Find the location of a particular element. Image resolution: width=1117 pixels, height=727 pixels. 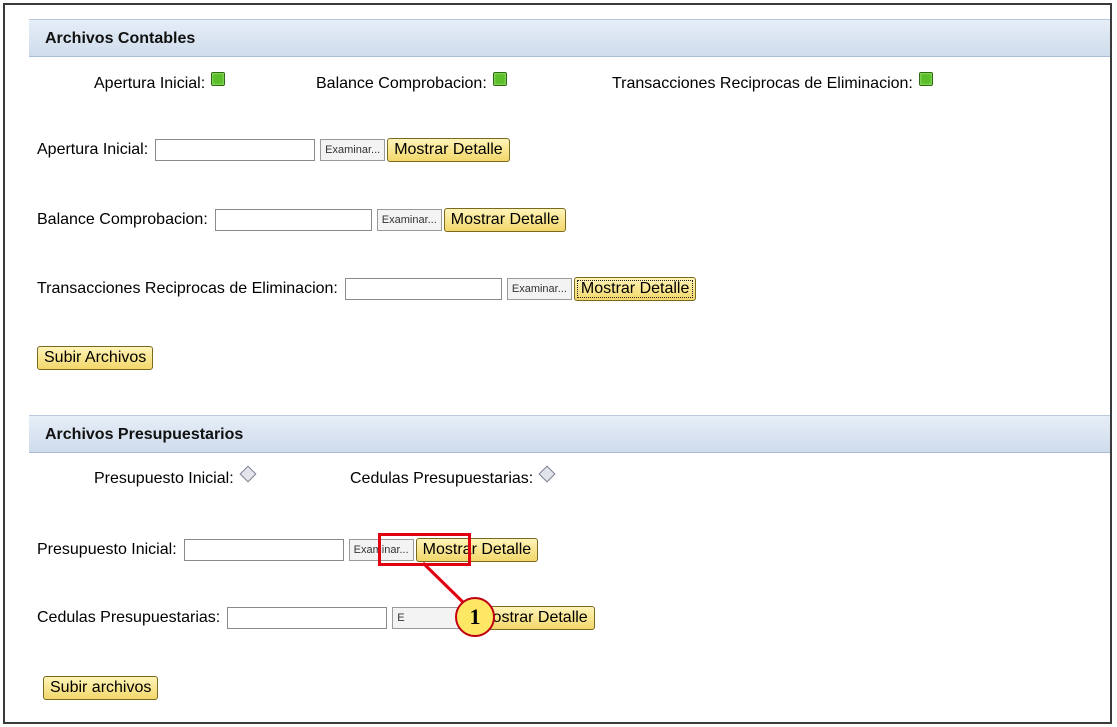

field-label: Apertura Inicial: is located at coordinates (93, 149).